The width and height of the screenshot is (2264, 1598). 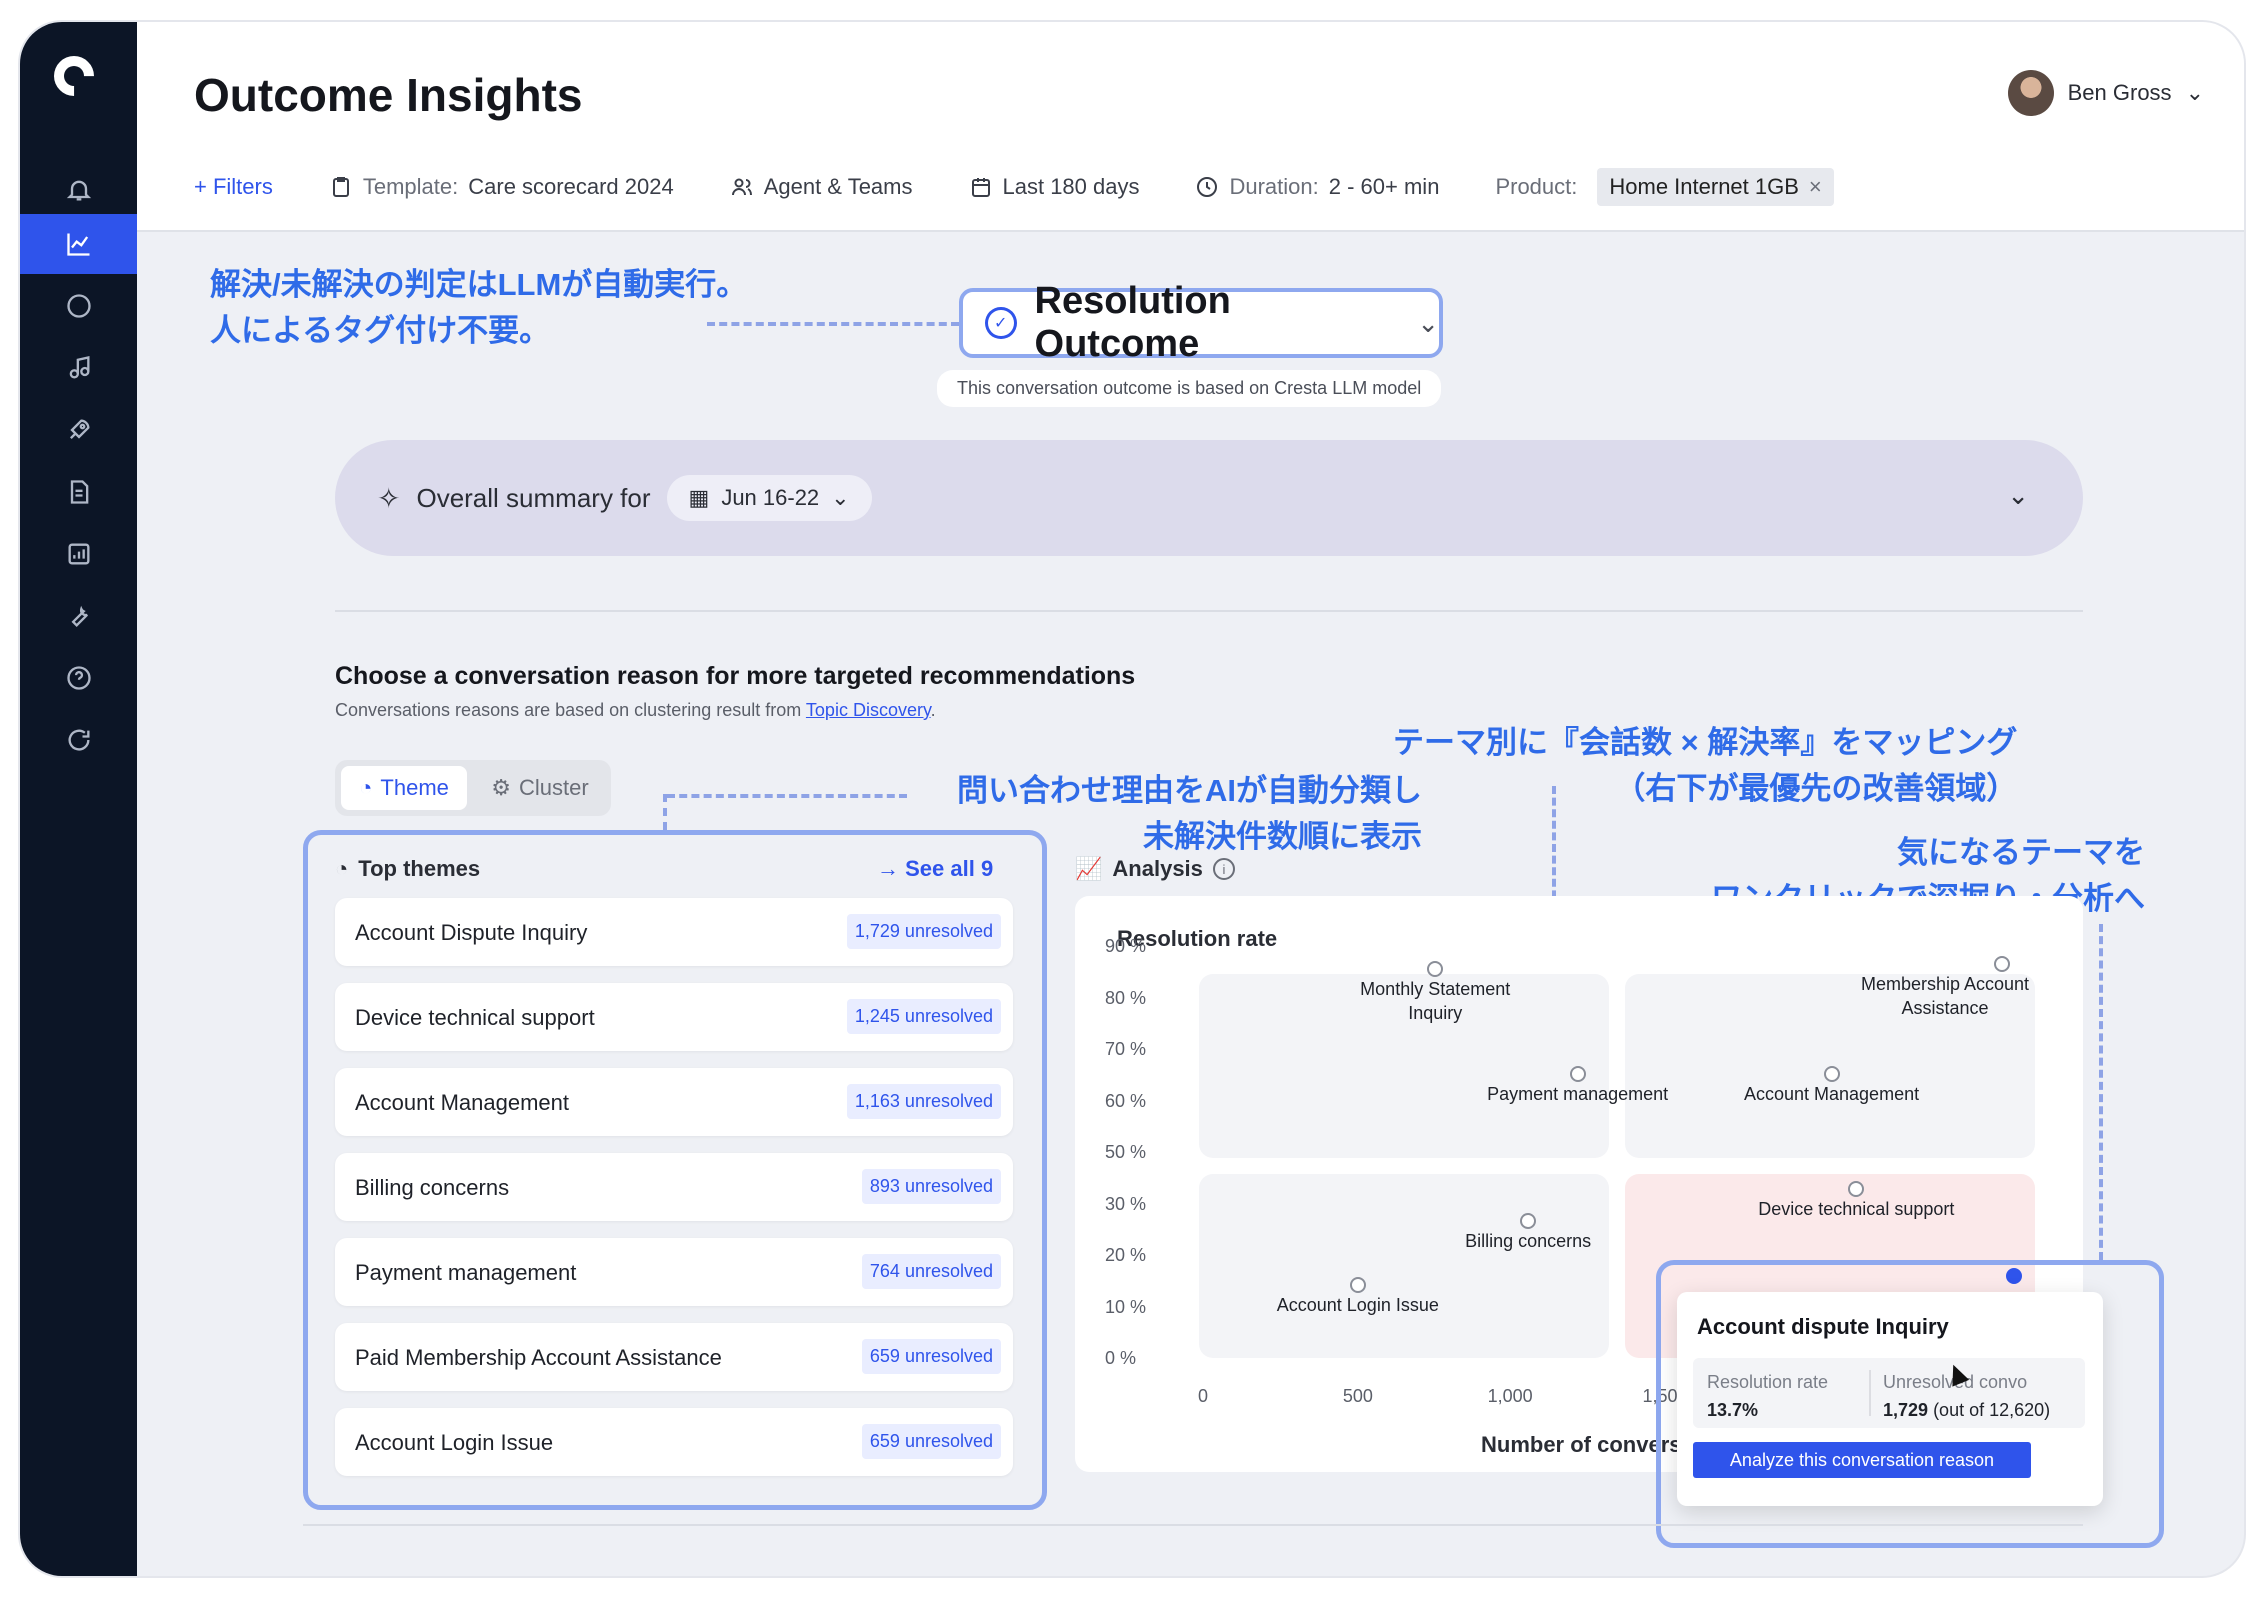 I want to click on page-title: Outcome Insights, so click(x=388, y=95).